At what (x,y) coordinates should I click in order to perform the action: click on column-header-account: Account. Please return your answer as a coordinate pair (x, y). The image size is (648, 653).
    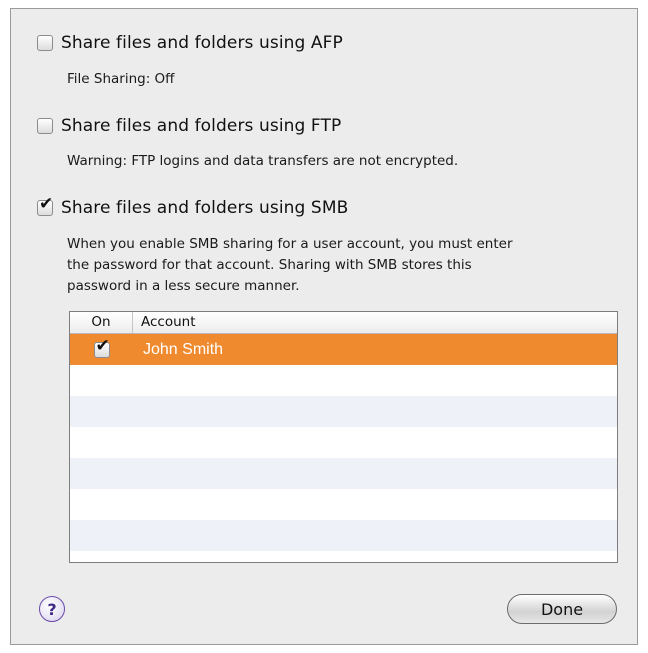
    Looking at the image, I should click on (164, 322).